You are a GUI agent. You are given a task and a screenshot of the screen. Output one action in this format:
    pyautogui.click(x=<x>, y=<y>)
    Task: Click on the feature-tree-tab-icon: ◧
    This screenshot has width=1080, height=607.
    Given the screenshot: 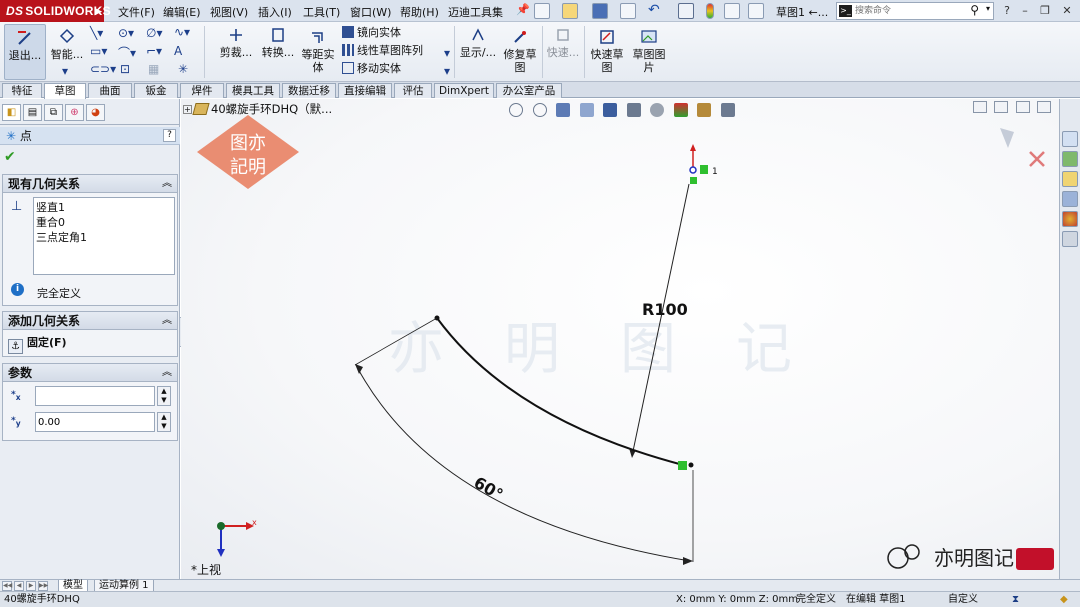 What is the action you would take?
    pyautogui.click(x=11, y=112)
    